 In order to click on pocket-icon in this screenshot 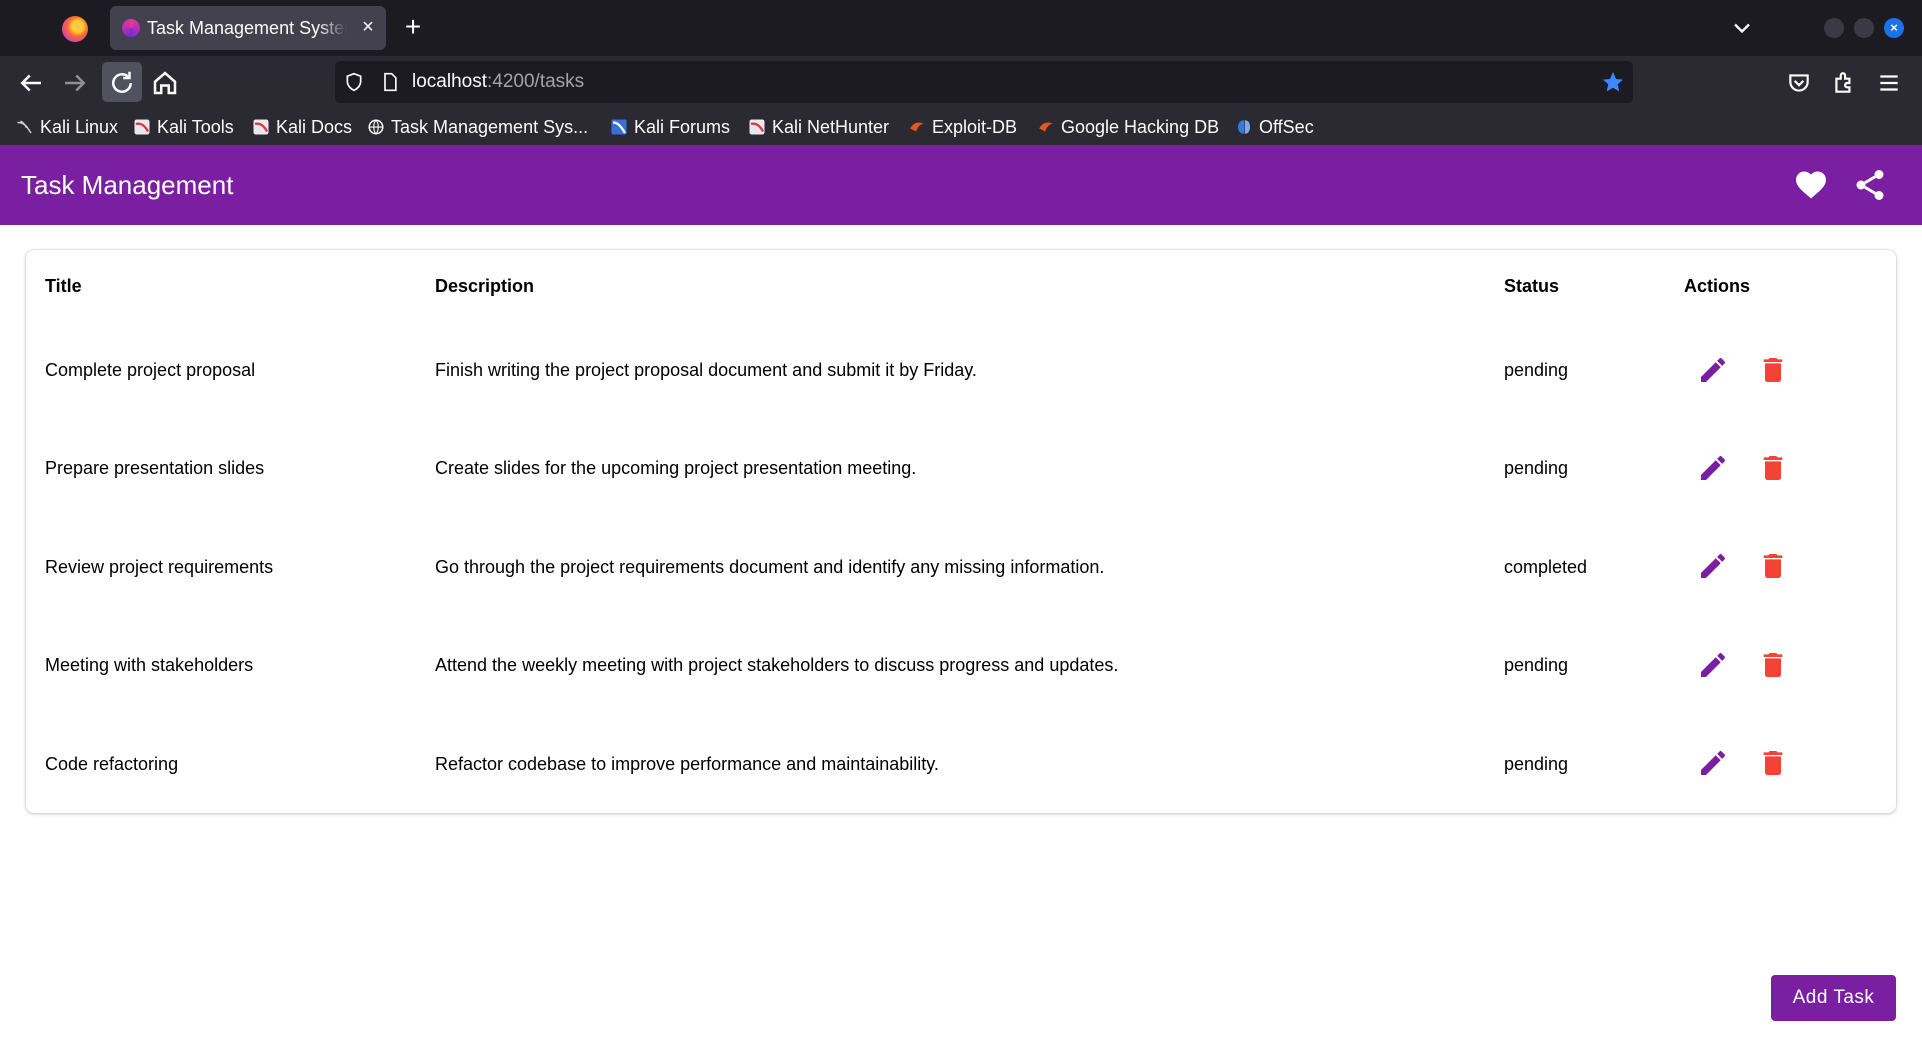, I will do `click(1799, 83)`.